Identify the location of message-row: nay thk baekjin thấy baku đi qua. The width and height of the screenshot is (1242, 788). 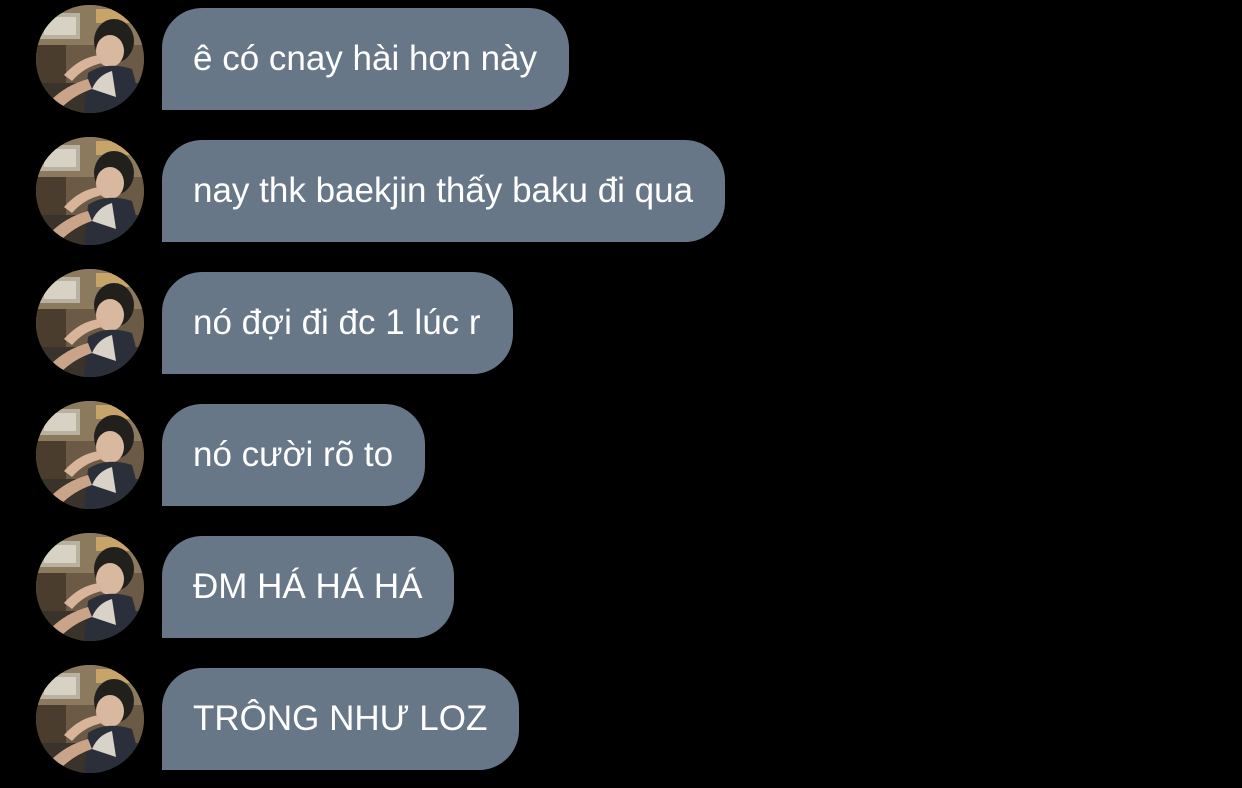
(381, 191).